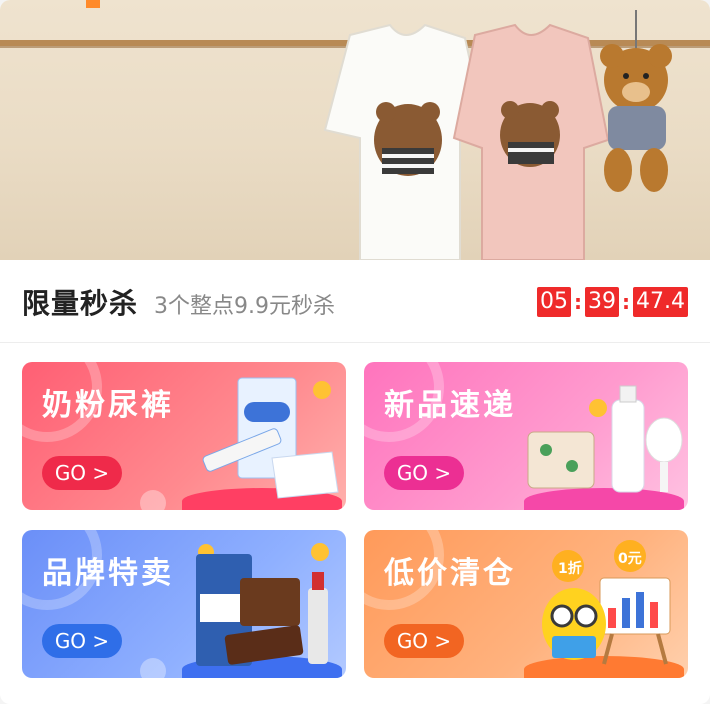  I want to click on tile-clearance: 1折 0元 低价清仓 GO >, so click(526, 604).